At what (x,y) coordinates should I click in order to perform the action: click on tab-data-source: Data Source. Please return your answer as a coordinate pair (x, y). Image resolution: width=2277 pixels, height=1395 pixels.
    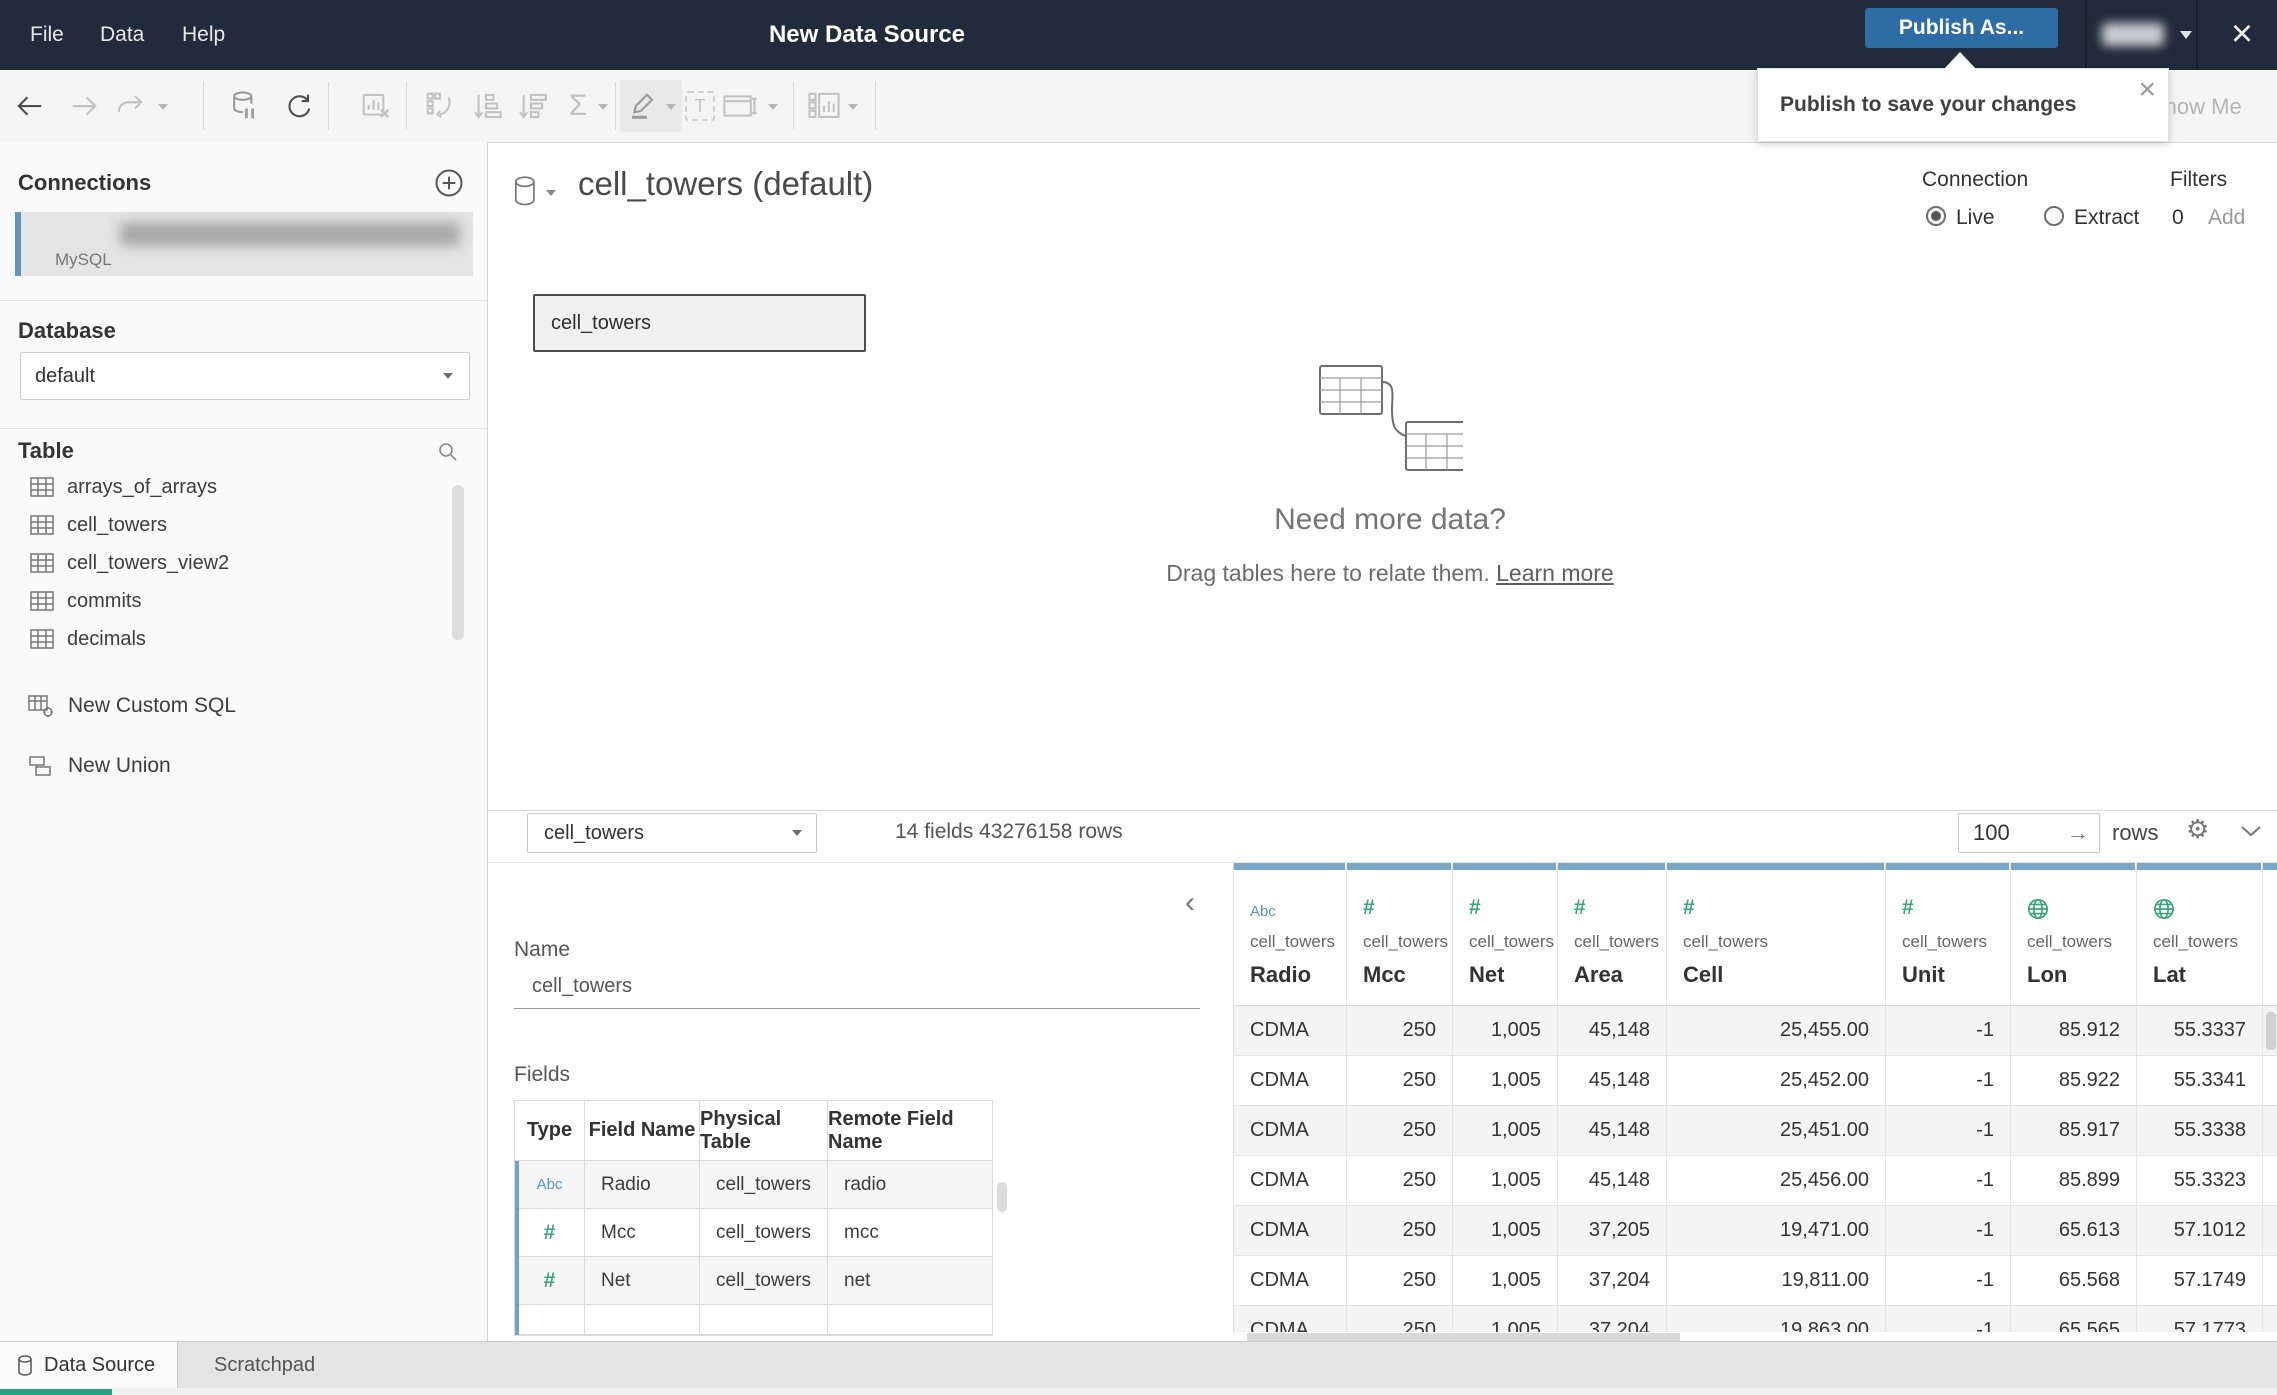
    Looking at the image, I should click on (89, 1365).